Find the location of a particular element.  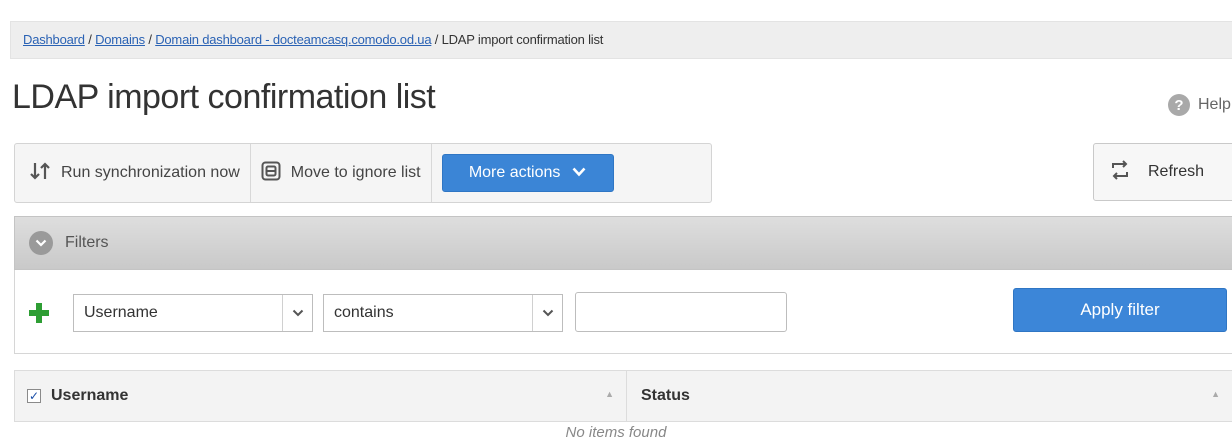

filter-value-input is located at coordinates (681, 312).